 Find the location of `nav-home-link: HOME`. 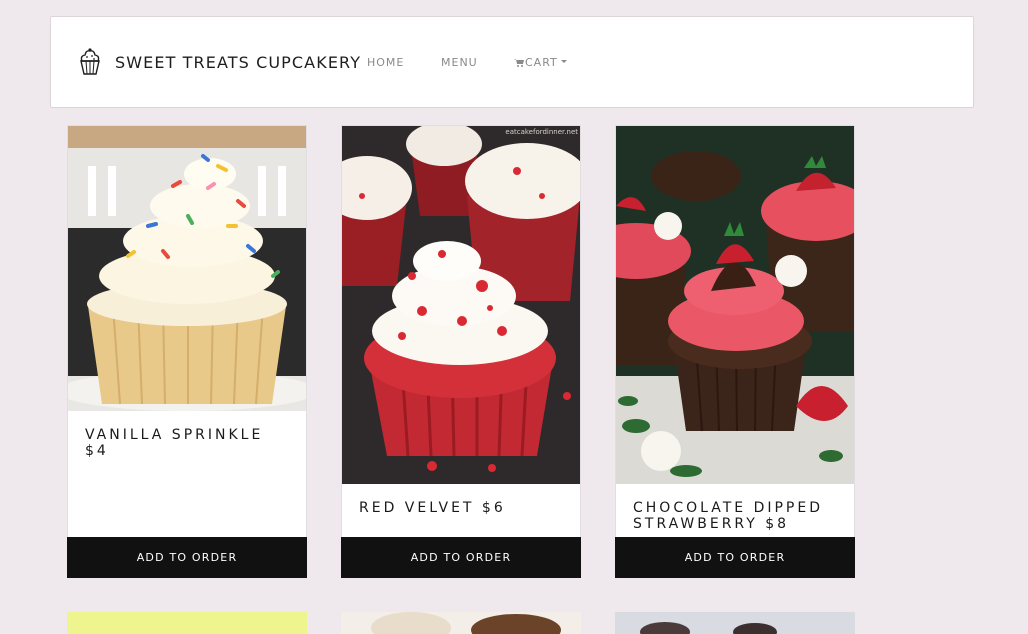

nav-home-link: HOME is located at coordinates (385, 62).